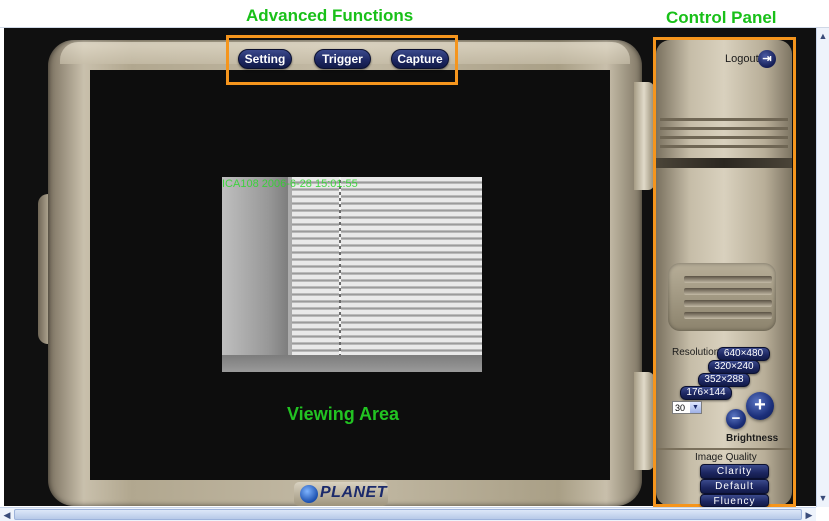 Image resolution: width=829 pixels, height=521 pixels. I want to click on frame-rate-select: 30 ▼, so click(687, 407).